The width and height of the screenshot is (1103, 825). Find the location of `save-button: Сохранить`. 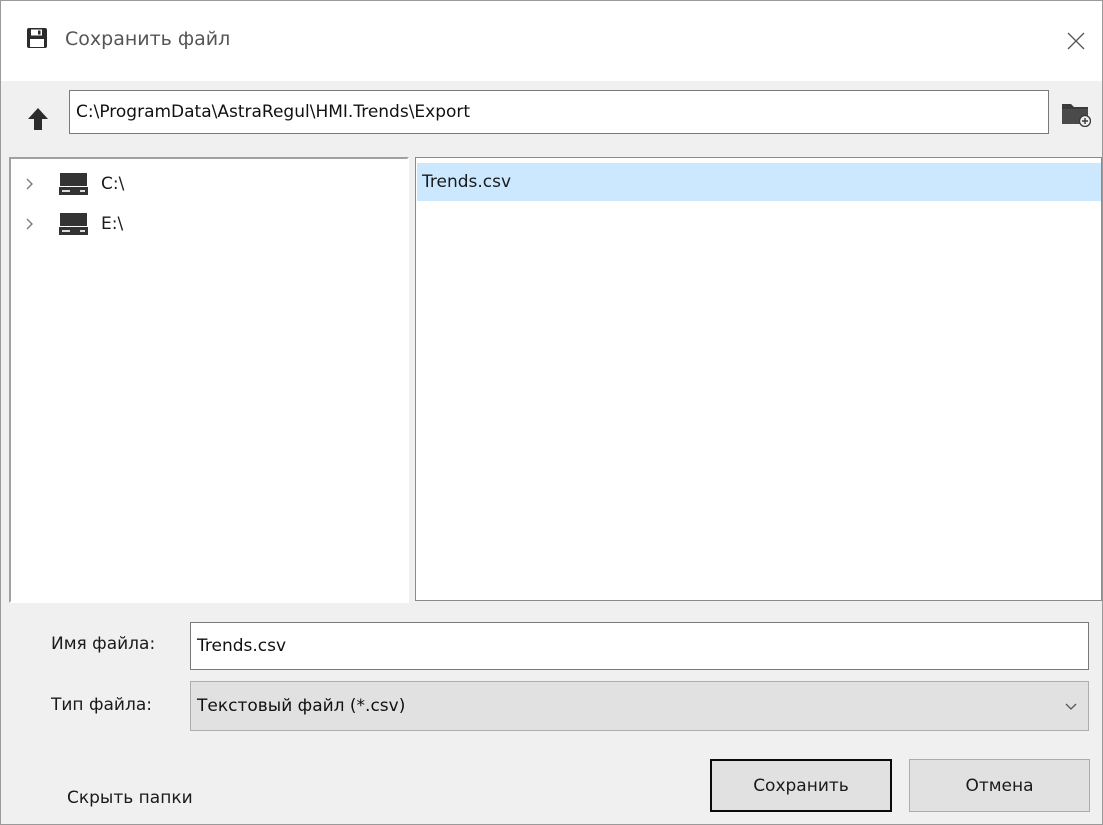

save-button: Сохранить is located at coordinates (801, 785).